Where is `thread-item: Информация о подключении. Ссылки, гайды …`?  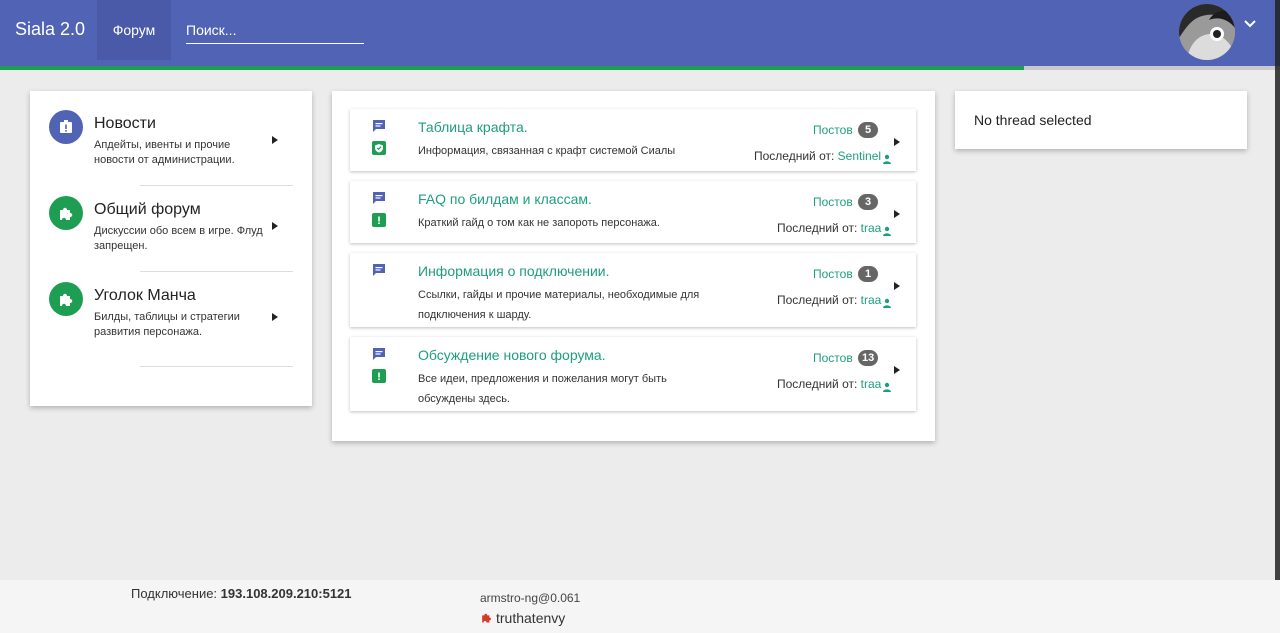 thread-item: Информация о подключении. Ссылки, гайды … is located at coordinates (633, 290).